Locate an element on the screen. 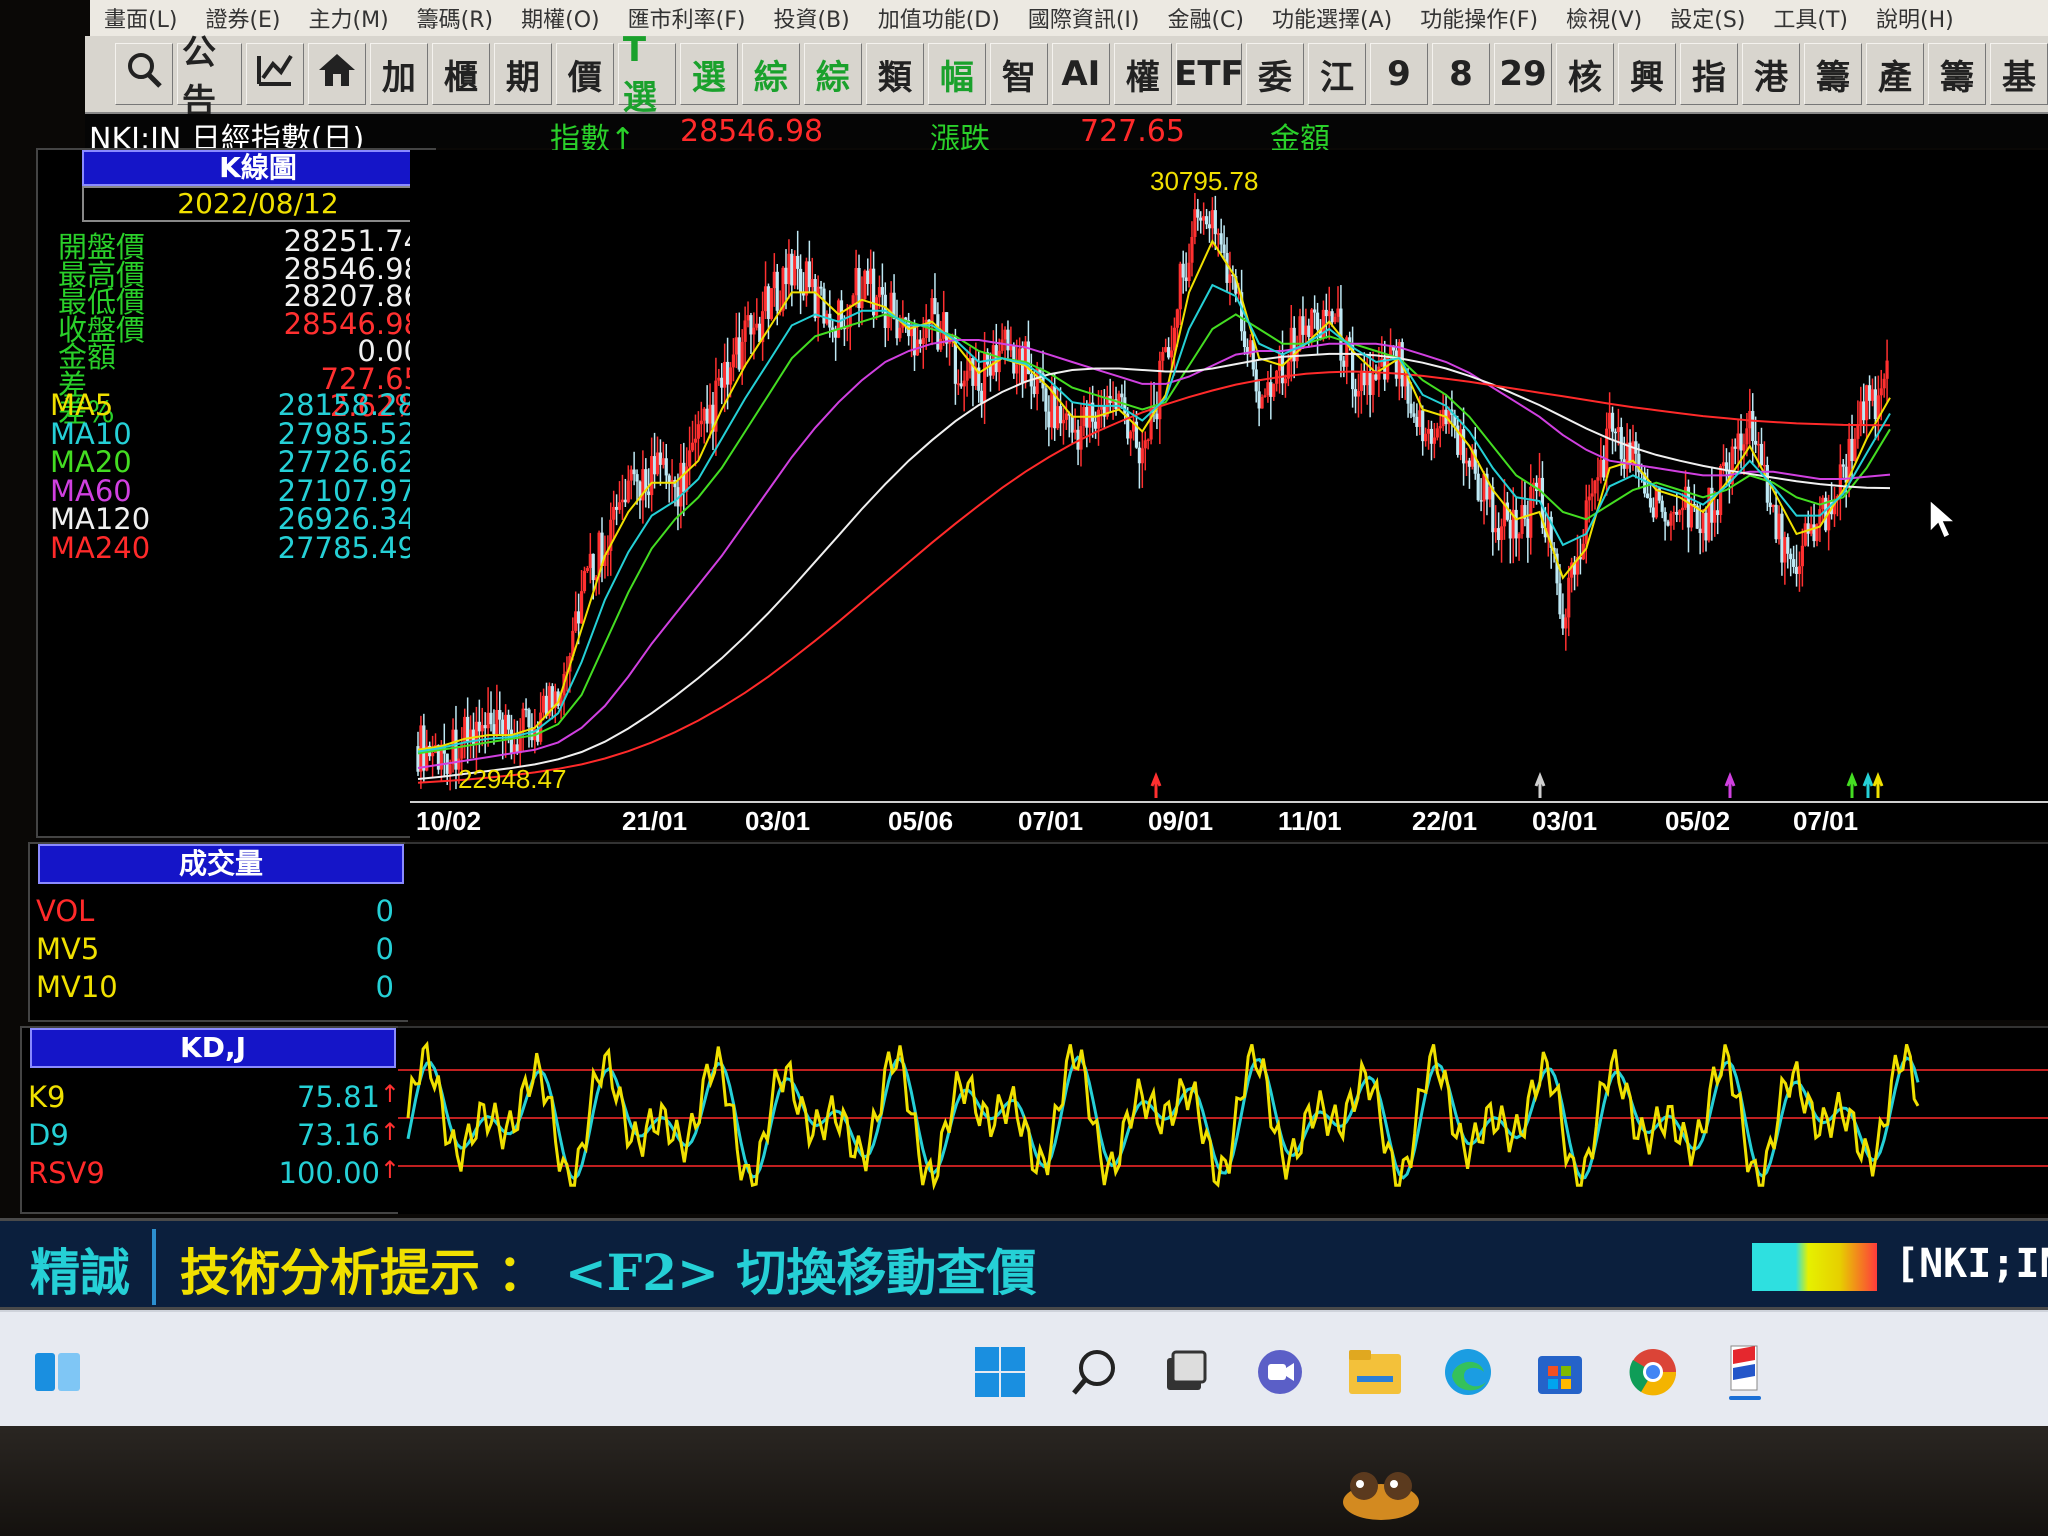 This screenshot has width=2048, height=1536. search-button is located at coordinates (144, 74).